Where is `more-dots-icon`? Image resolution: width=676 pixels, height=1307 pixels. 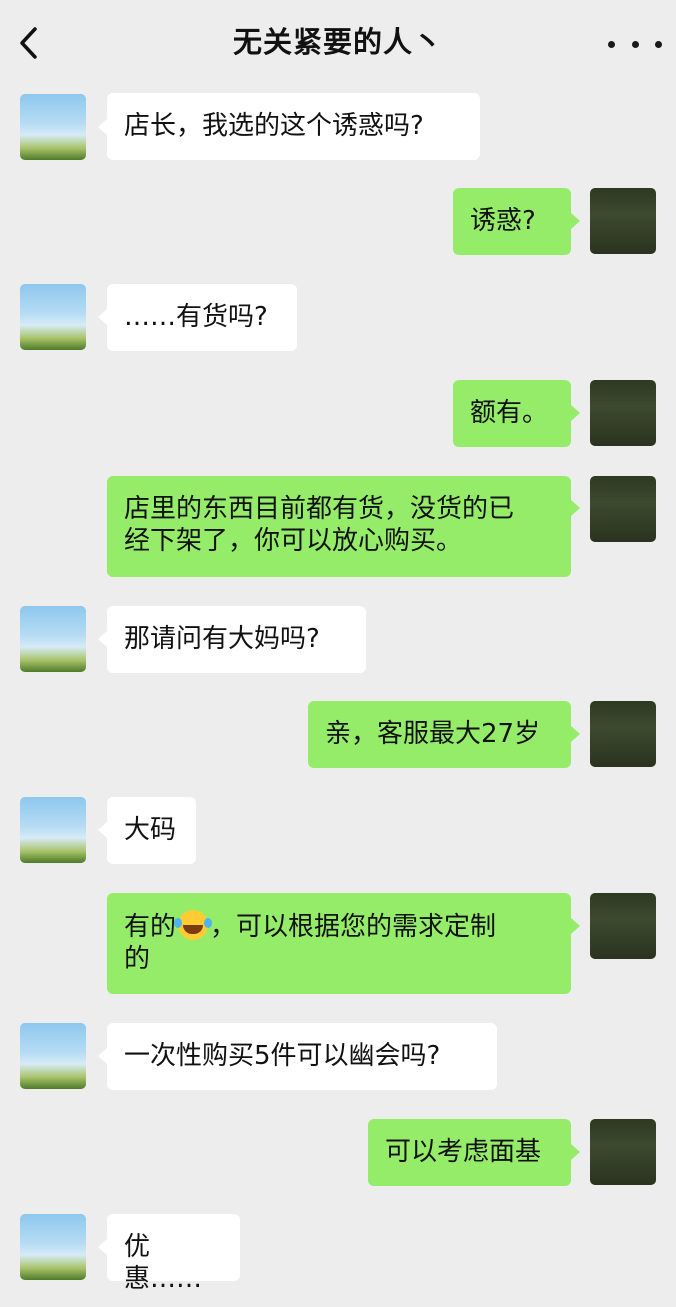 more-dots-icon is located at coordinates (635, 44).